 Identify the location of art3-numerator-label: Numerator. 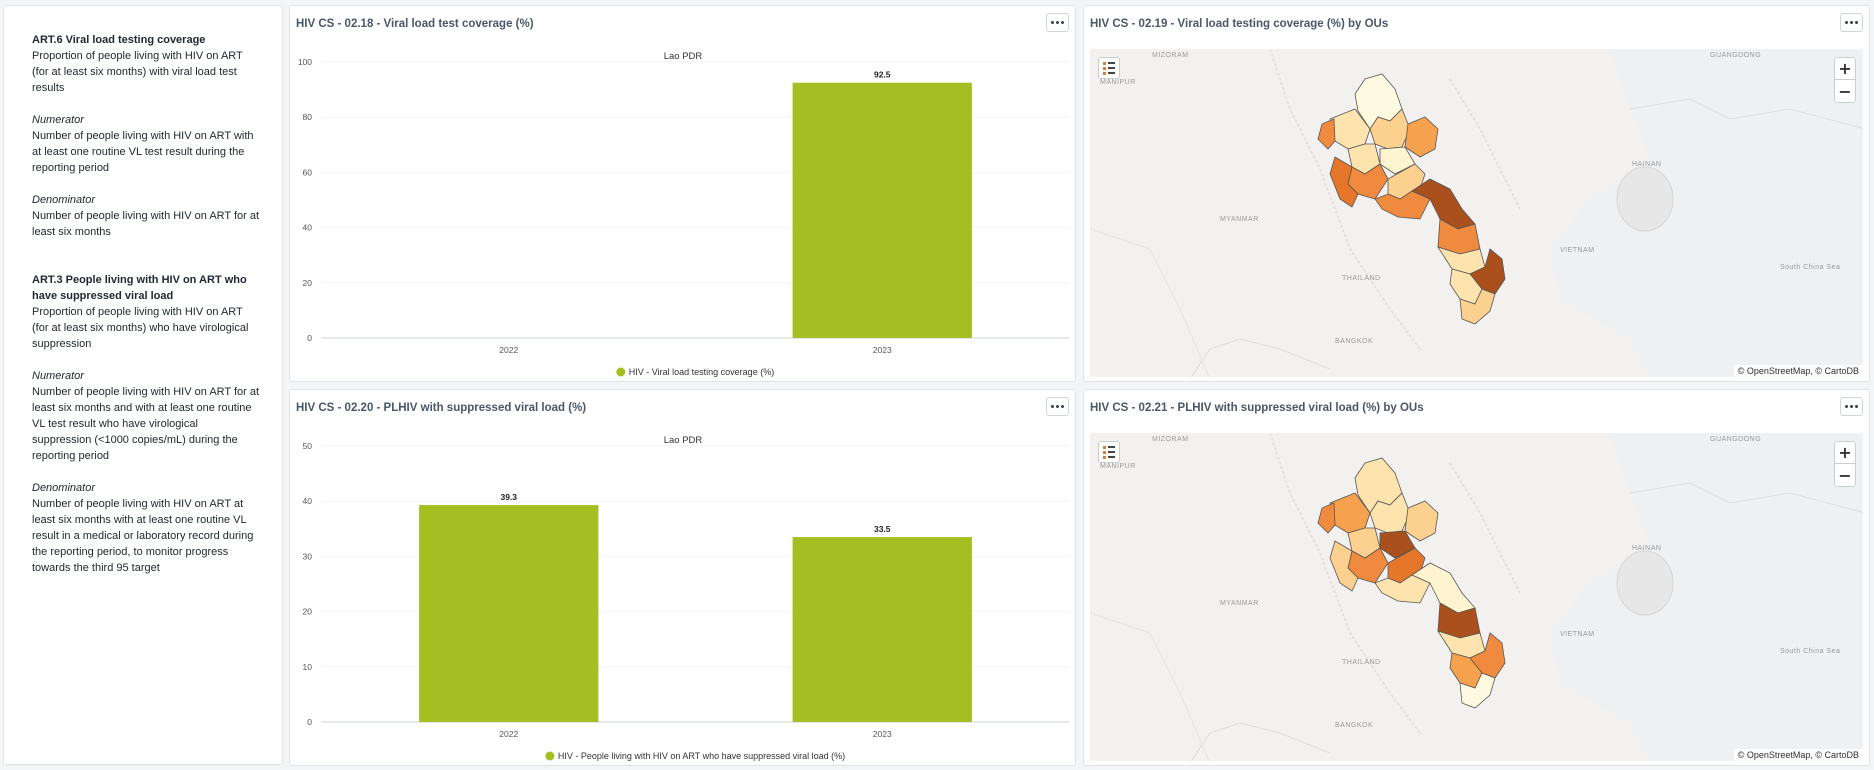
(58, 376).